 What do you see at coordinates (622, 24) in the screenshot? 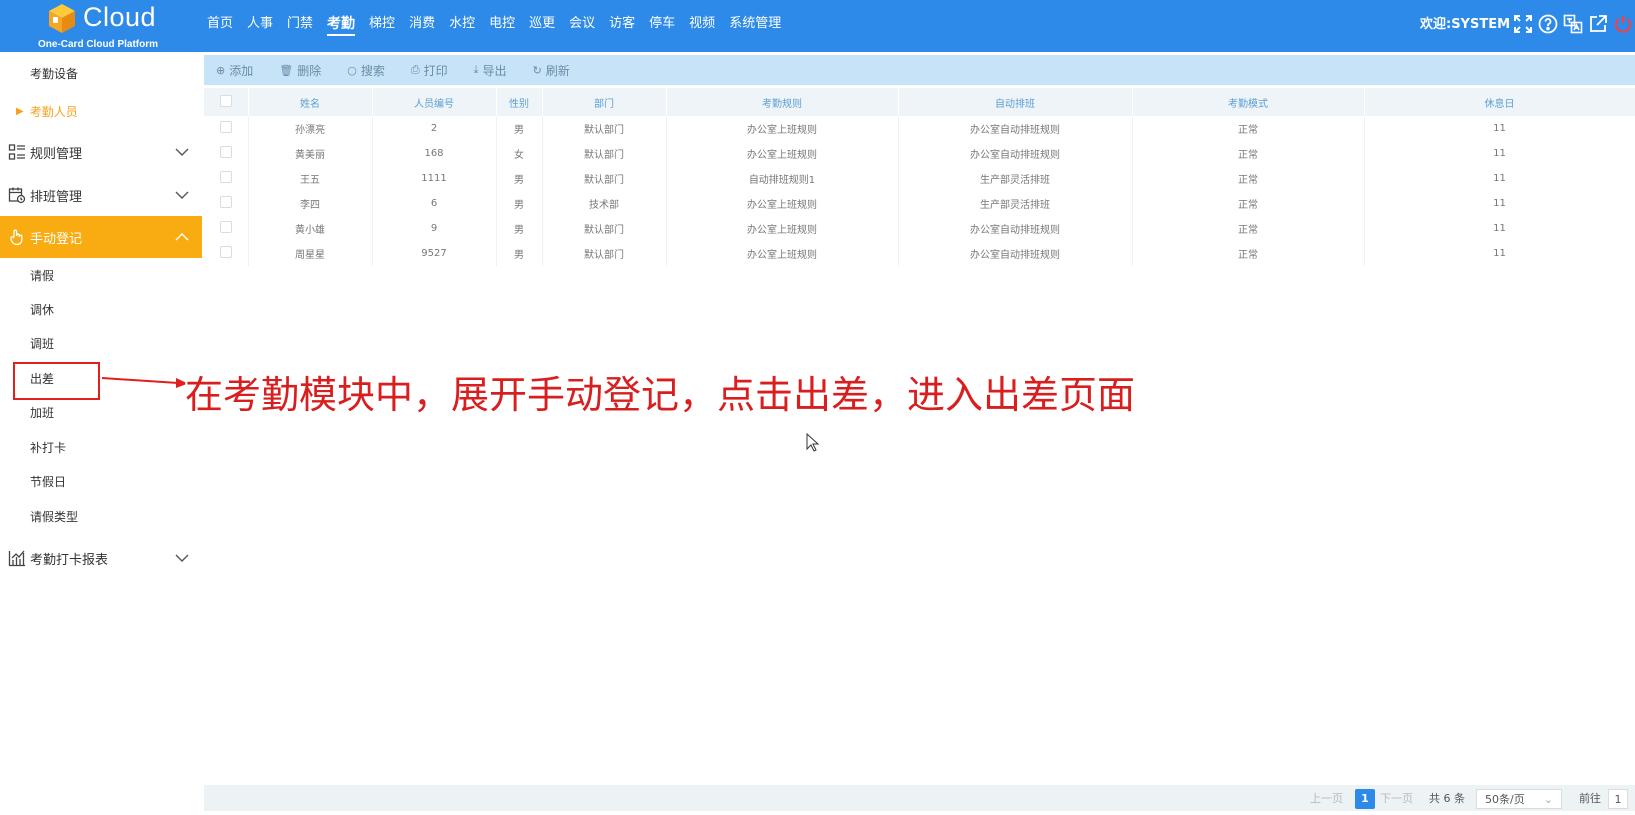
I see `nav-item-10: 访客` at bounding box center [622, 24].